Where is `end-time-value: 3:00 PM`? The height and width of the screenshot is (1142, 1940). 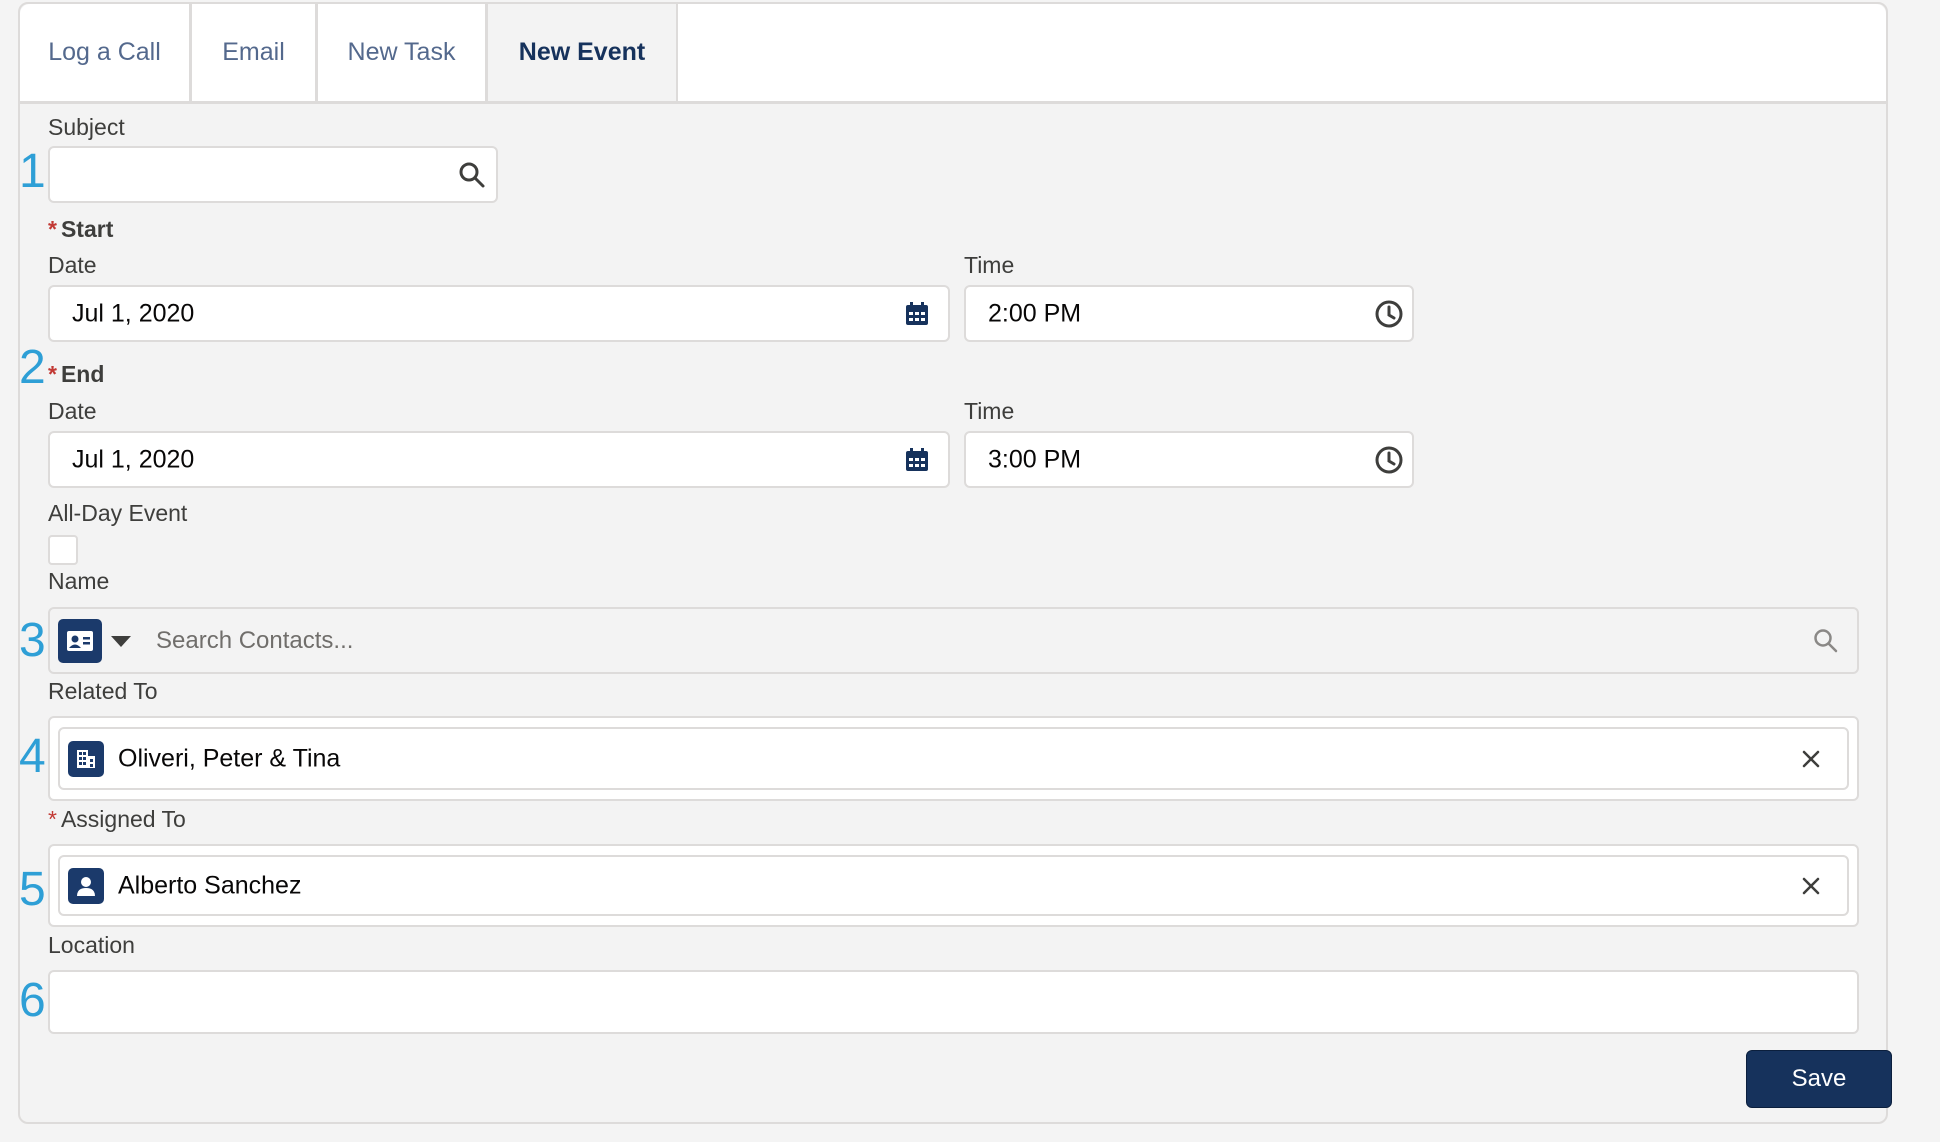
end-time-value: 3:00 PM is located at coordinates (1035, 459).